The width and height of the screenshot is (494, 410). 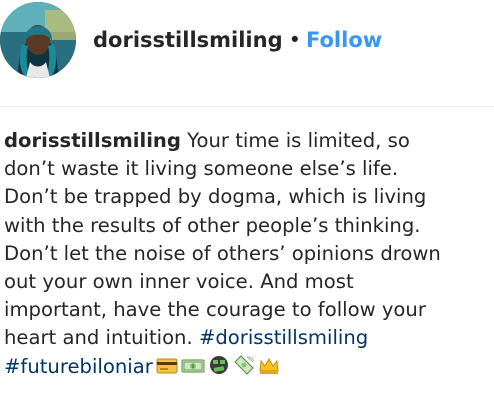 What do you see at coordinates (283, 337) in the screenshot?
I see `hashtag-link: #dorisstillsmiling` at bounding box center [283, 337].